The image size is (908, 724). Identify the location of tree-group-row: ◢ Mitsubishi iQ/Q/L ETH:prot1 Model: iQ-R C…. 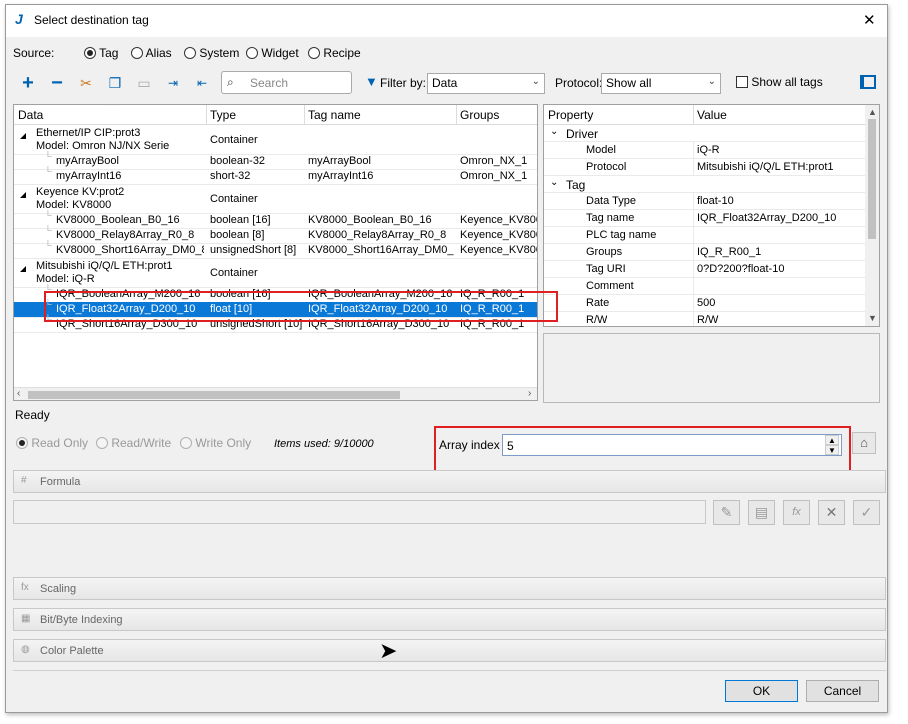
(275, 272).